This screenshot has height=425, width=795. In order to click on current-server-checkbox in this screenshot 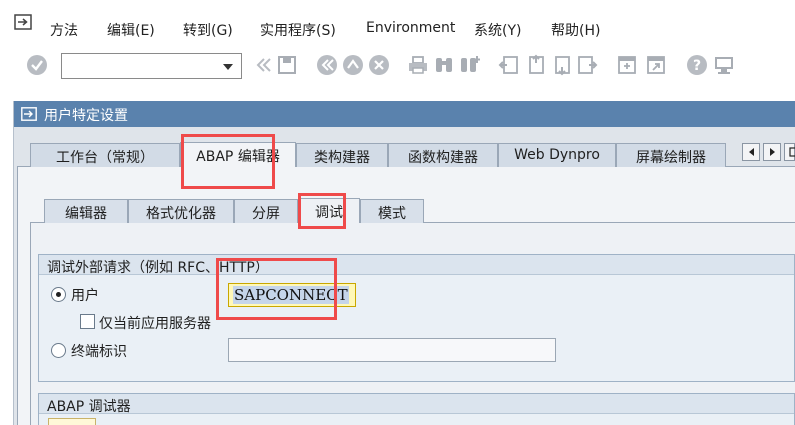, I will do `click(87, 321)`.